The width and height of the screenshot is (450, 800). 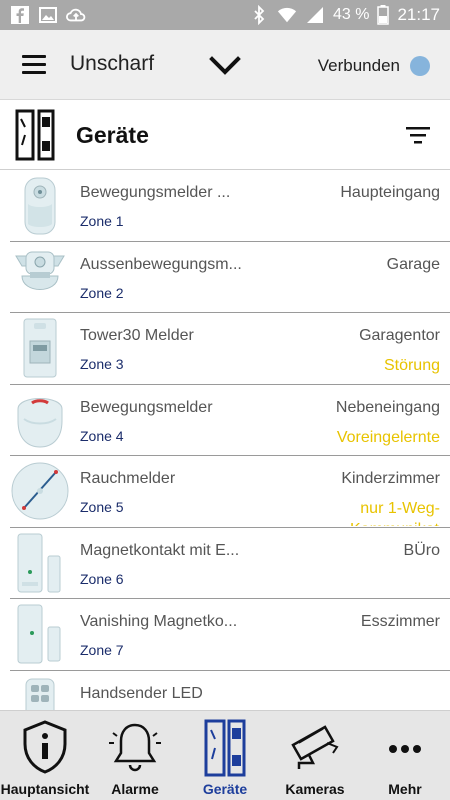 What do you see at coordinates (102, 578) in the screenshot?
I see `device-zone: Zone 6` at bounding box center [102, 578].